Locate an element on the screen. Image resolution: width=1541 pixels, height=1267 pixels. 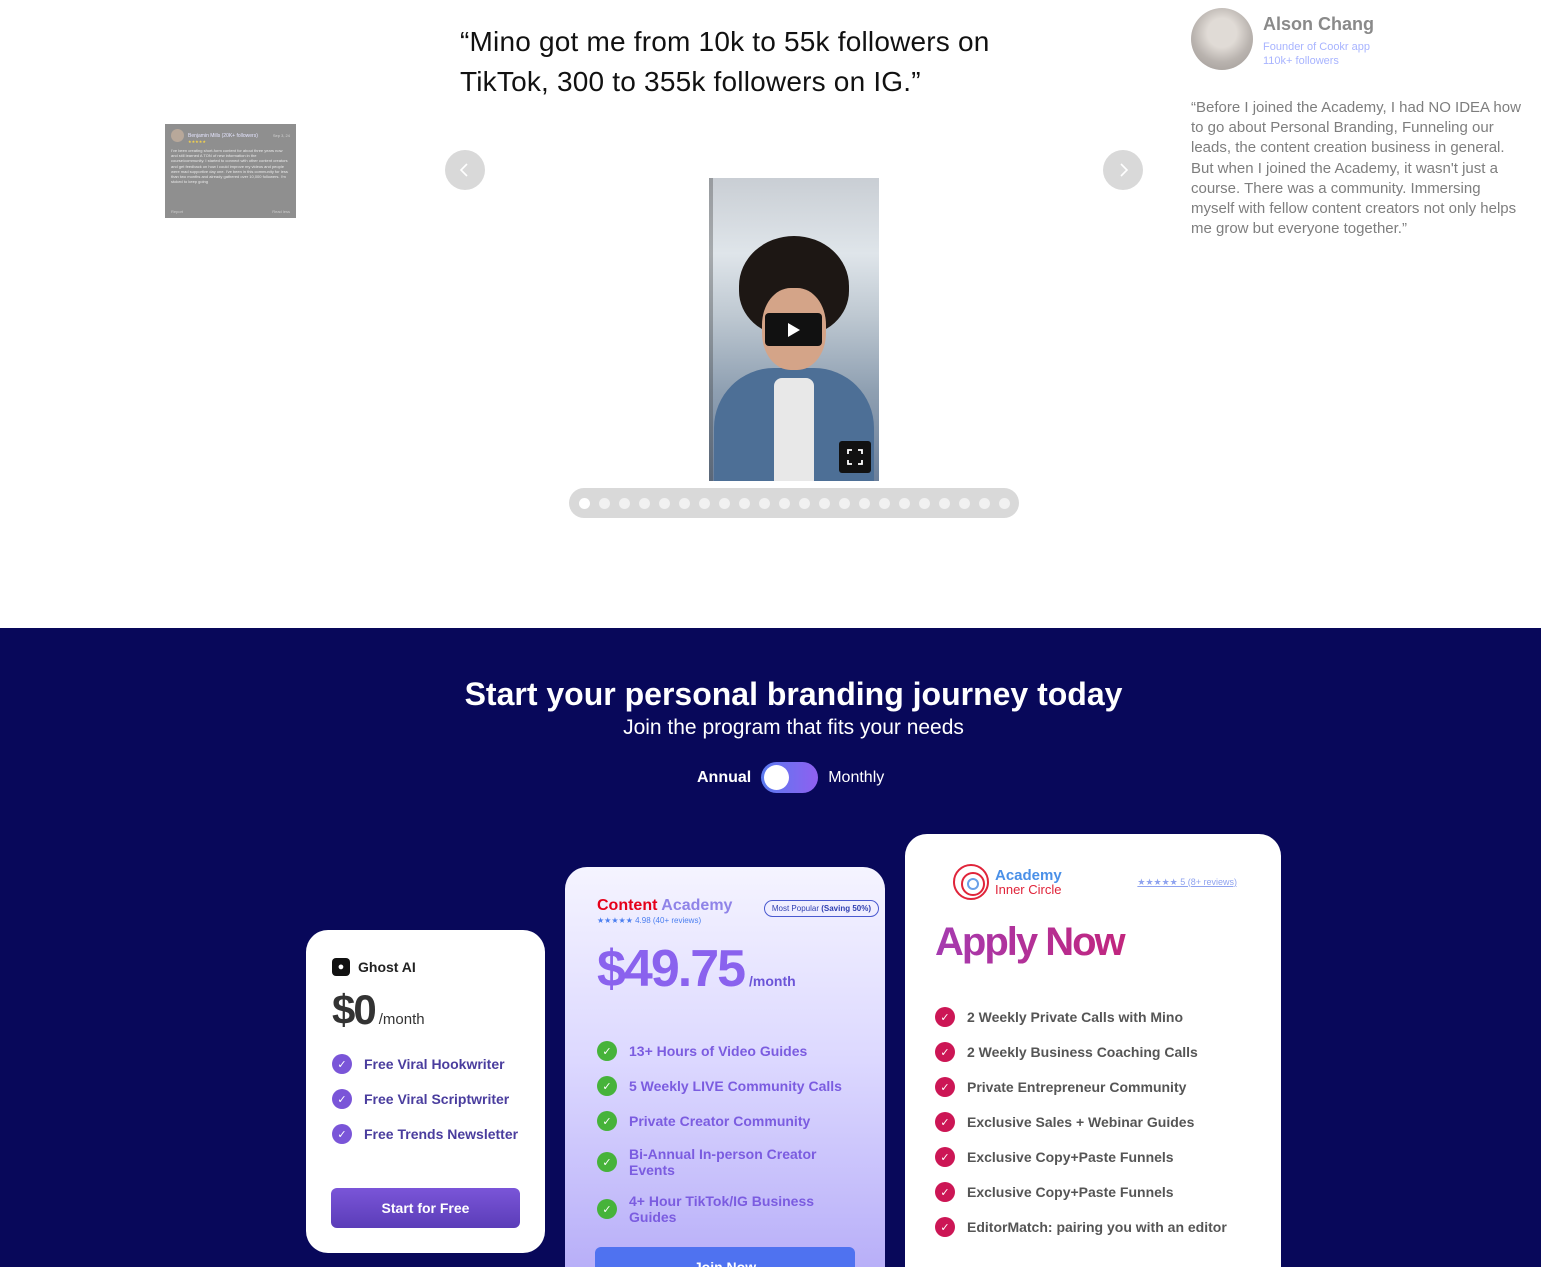
most-popular-badge: Most Popular (Saving 50%) is located at coordinates (821, 908).